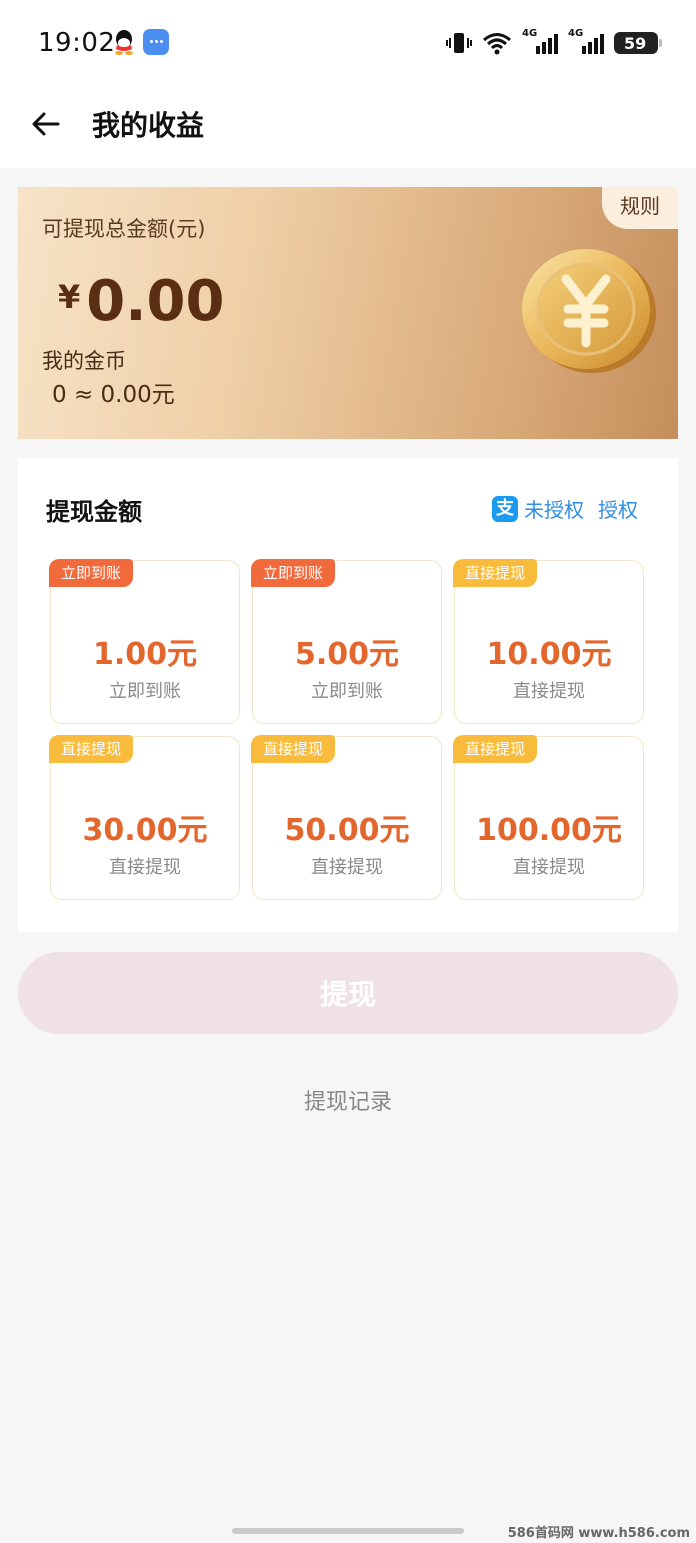 The image size is (696, 1543). What do you see at coordinates (348, 126) in the screenshot?
I see `app-header: 我的收益` at bounding box center [348, 126].